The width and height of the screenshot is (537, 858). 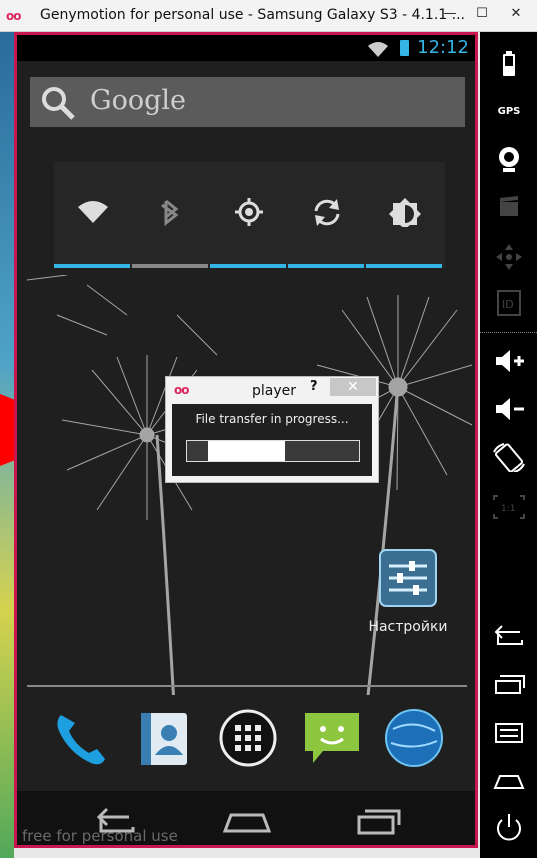 What do you see at coordinates (408, 627) in the screenshot?
I see `settings-app-label: Настройки` at bounding box center [408, 627].